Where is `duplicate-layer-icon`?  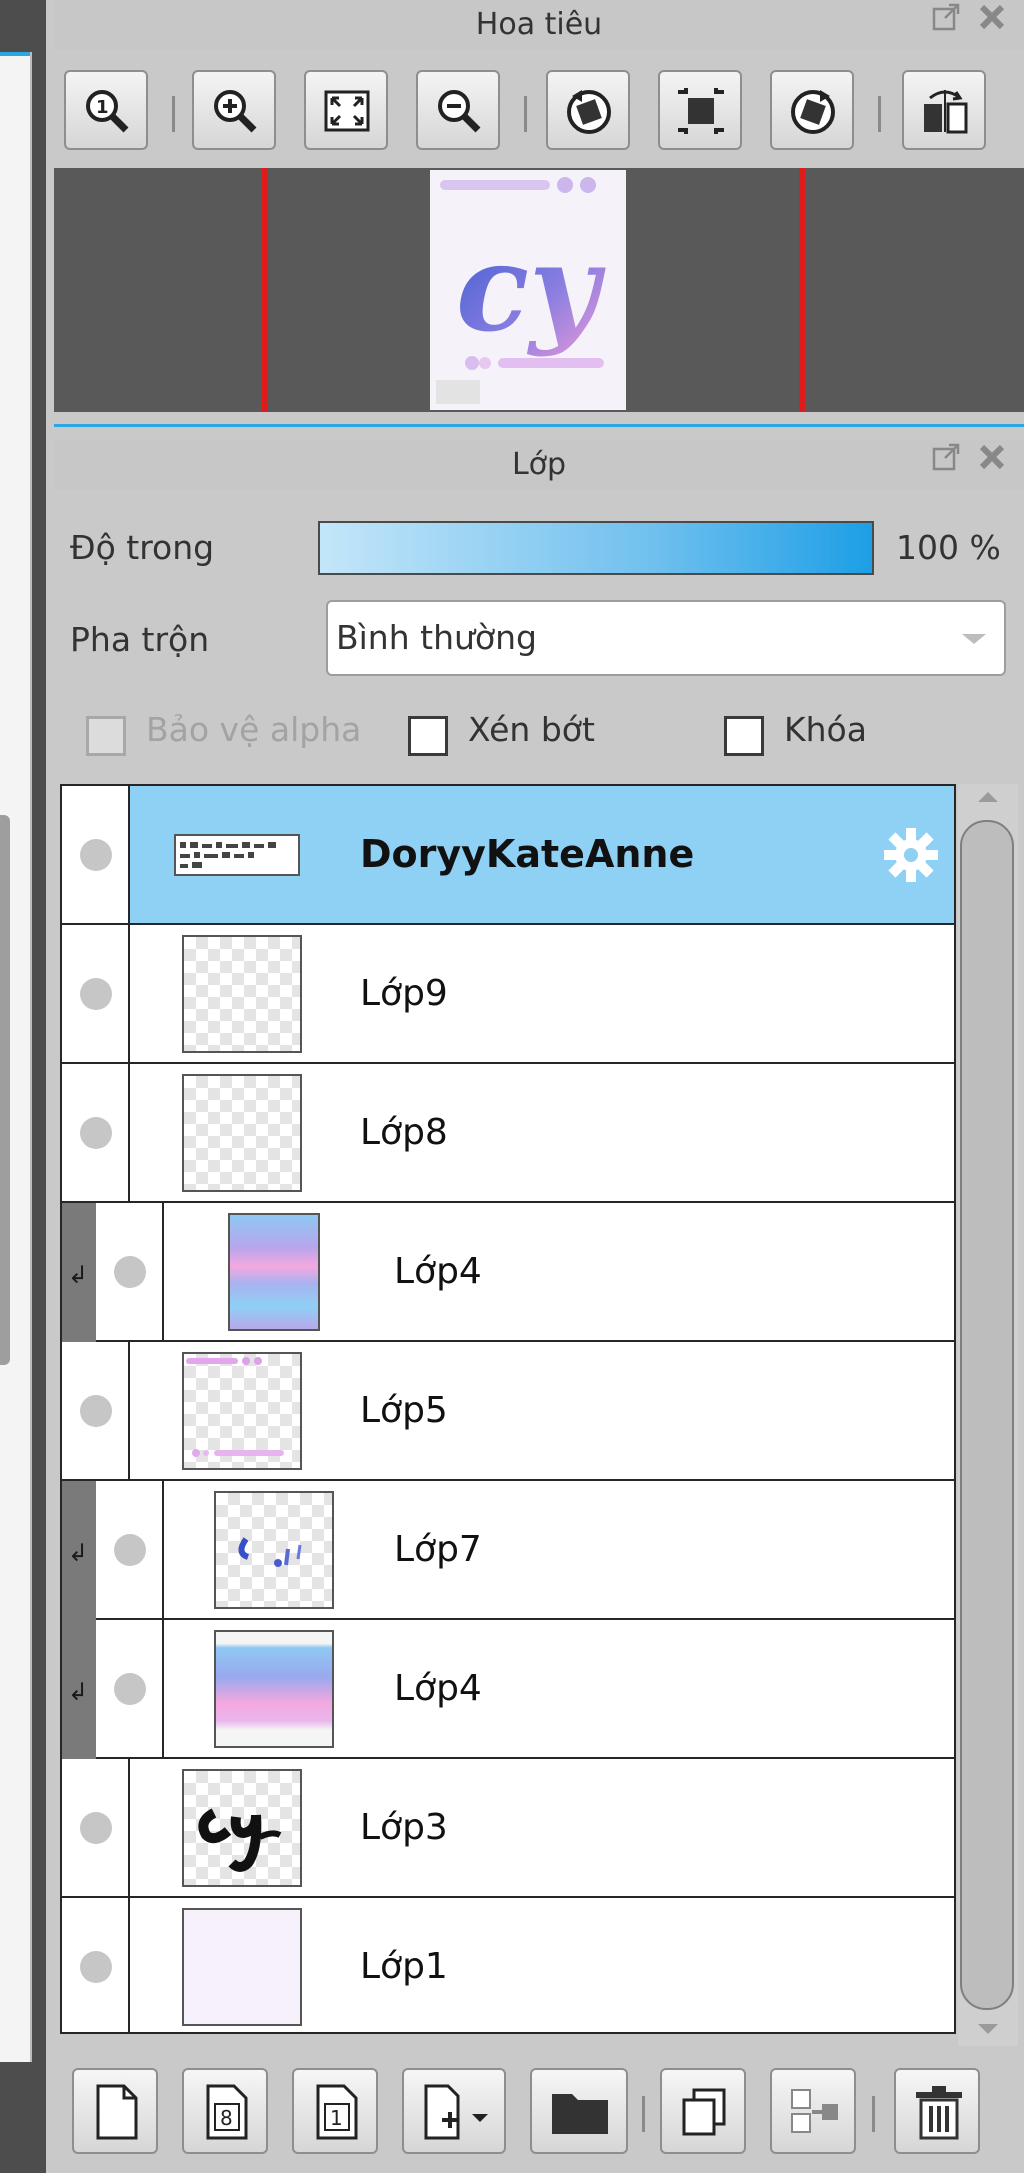
duplicate-layer-icon is located at coordinates (704, 2112).